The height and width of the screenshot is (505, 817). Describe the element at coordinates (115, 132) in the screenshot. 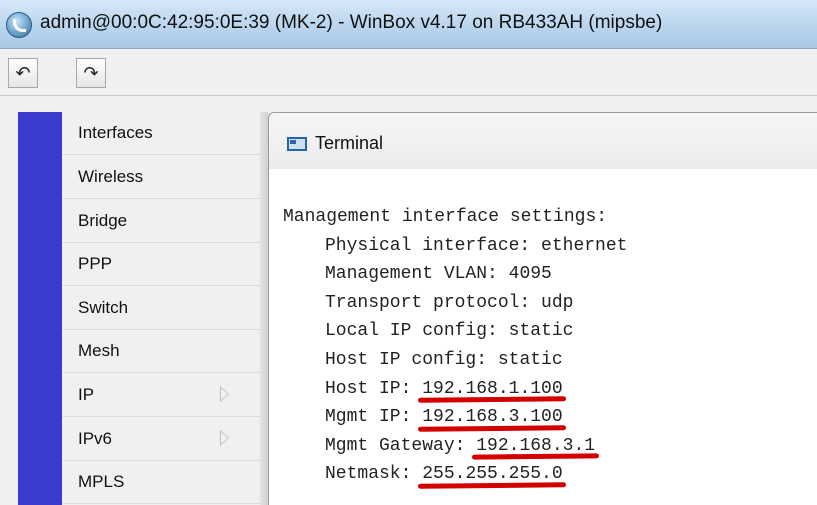

I see `sidebar-item-label: Interfaces` at that location.